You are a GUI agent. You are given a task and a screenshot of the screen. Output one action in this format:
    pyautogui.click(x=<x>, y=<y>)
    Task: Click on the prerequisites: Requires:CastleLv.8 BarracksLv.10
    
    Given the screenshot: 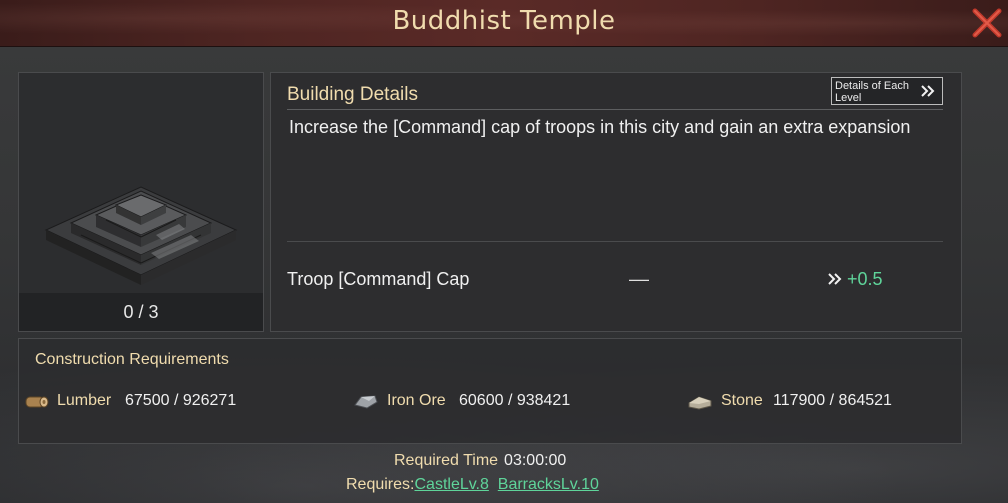 What is the action you would take?
    pyautogui.click(x=472, y=485)
    